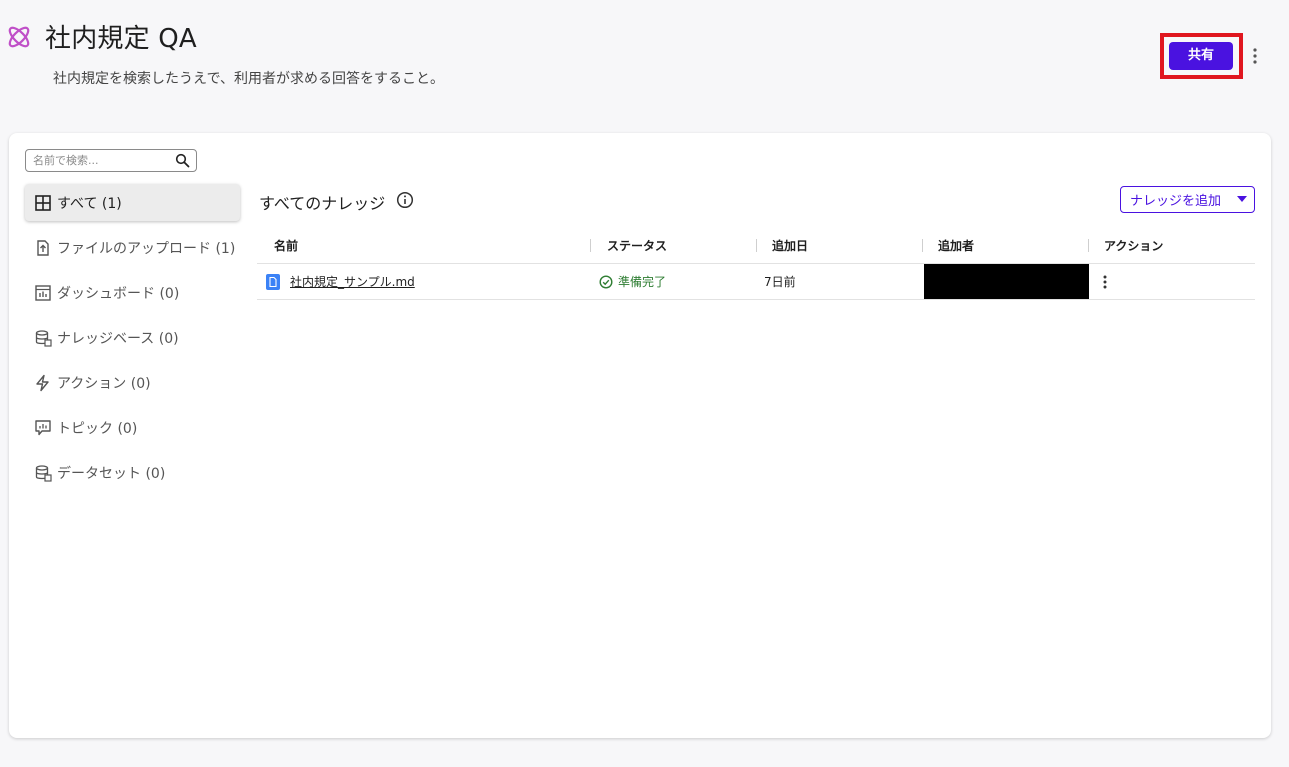 This screenshot has width=1289, height=767. What do you see at coordinates (132, 202) in the screenshot?
I see `sidebar-item-all: すべて (1)` at bounding box center [132, 202].